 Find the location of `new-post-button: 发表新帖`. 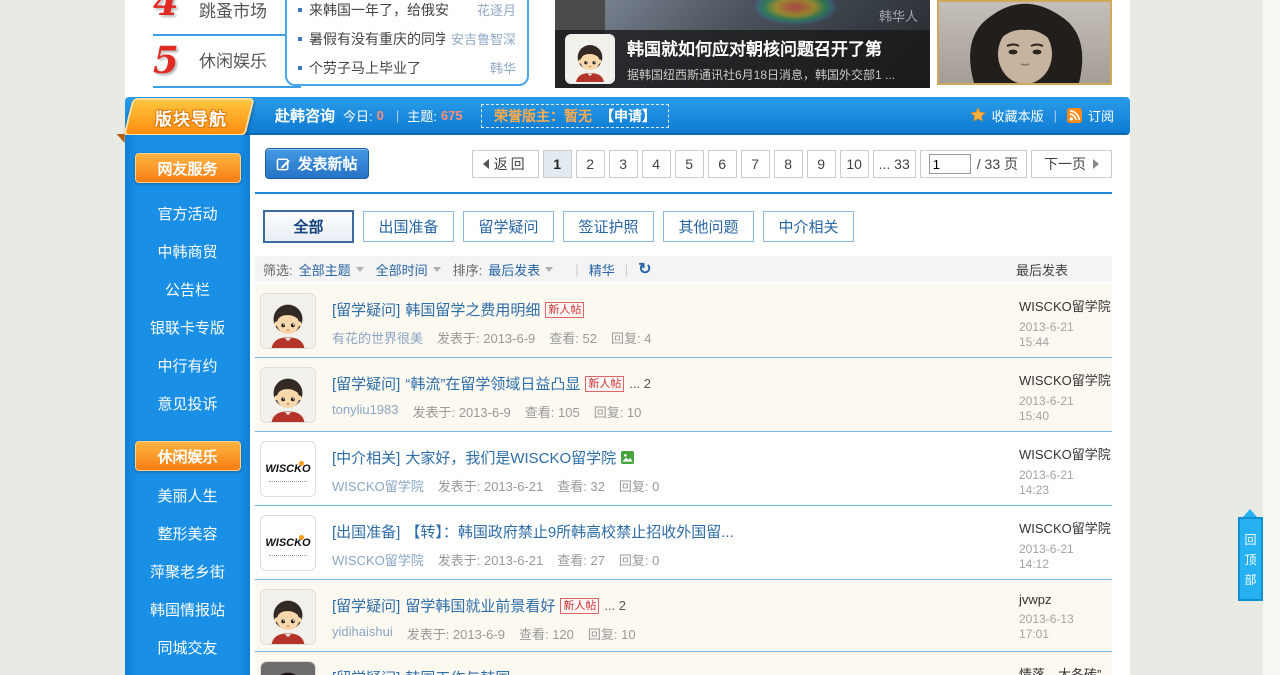

new-post-button: 发表新帖 is located at coordinates (317, 163).